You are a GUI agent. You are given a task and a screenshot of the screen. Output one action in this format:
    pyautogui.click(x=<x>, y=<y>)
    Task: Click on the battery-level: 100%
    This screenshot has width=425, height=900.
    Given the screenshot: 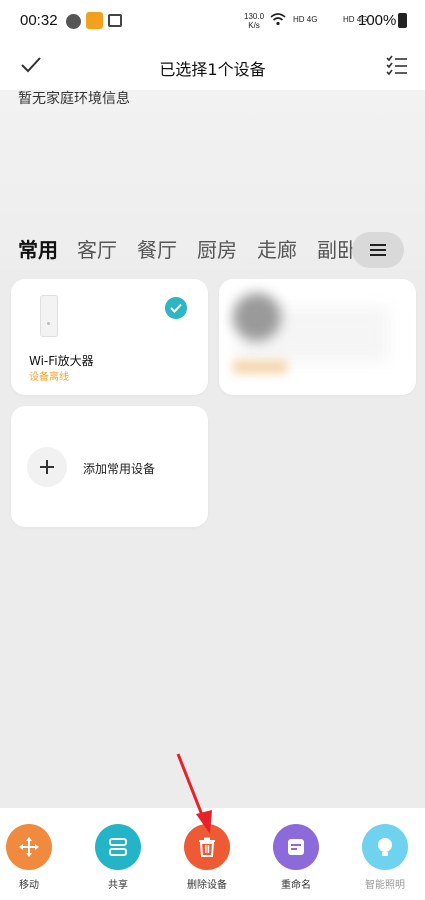 What is the action you would take?
    pyautogui.click(x=377, y=20)
    